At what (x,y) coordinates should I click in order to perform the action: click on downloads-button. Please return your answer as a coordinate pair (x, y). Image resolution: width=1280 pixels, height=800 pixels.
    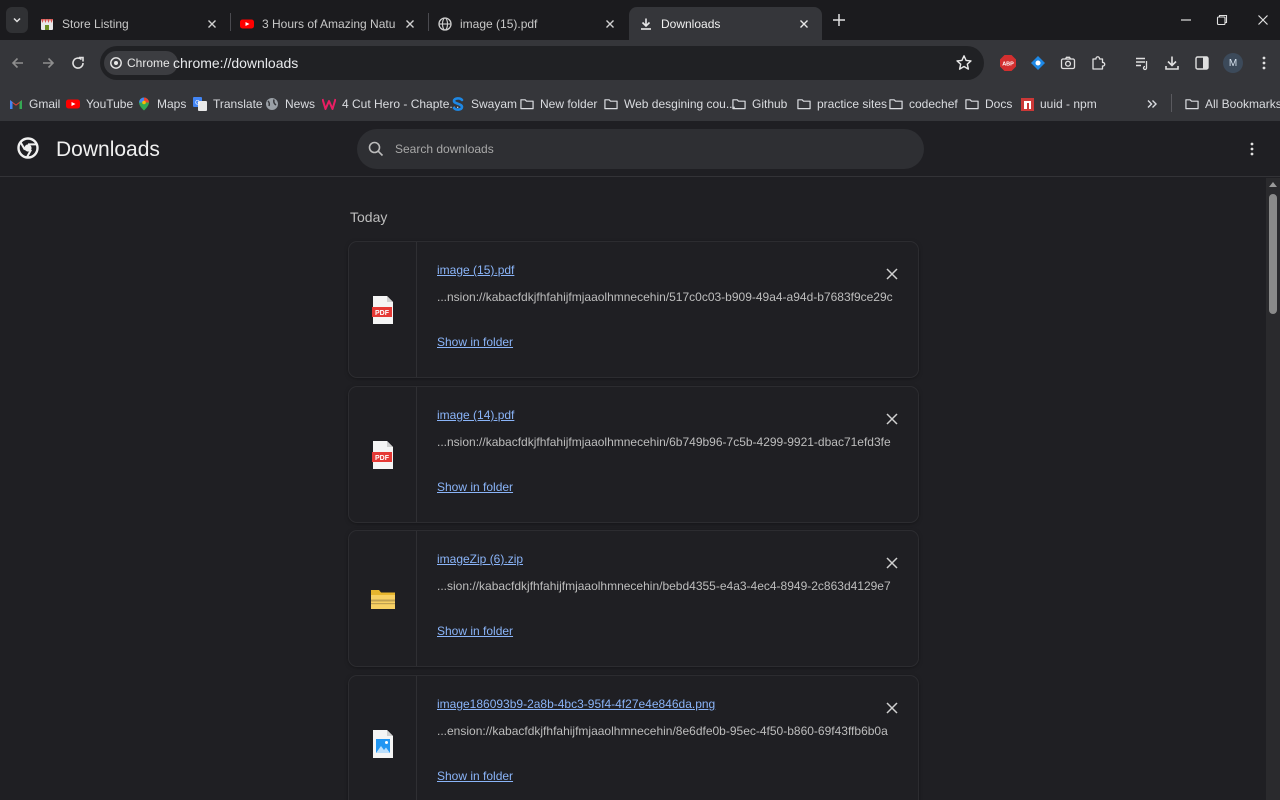
    Looking at the image, I should click on (1172, 63).